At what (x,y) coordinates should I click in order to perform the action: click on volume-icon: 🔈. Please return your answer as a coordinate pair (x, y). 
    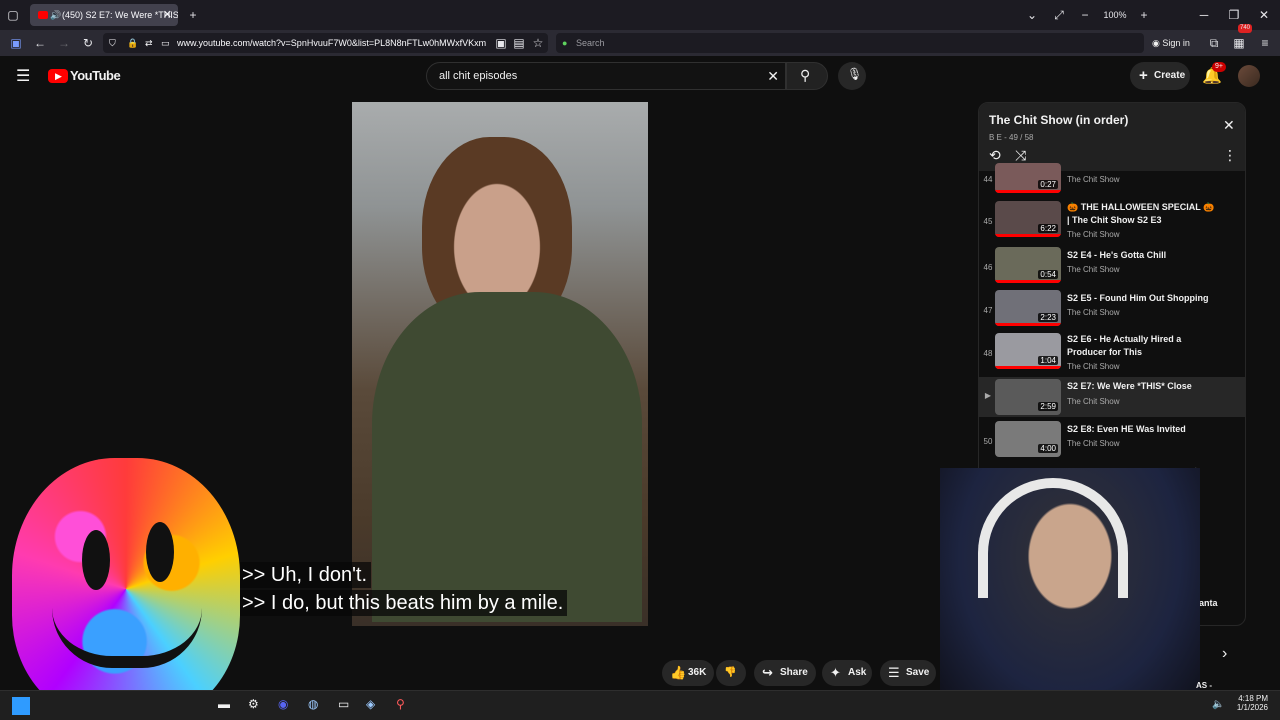
    Looking at the image, I should click on (1218, 704).